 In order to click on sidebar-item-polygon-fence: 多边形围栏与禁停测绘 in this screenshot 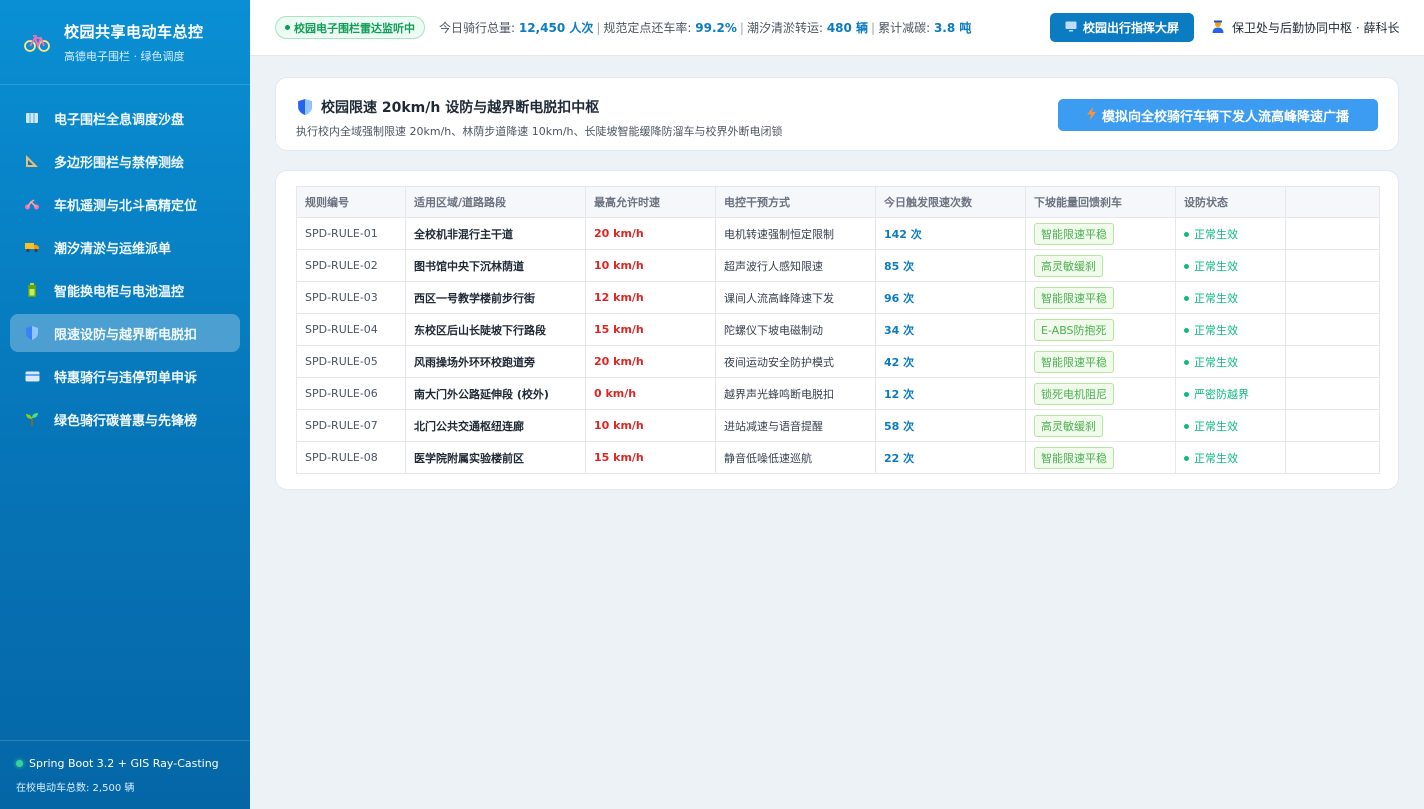, I will do `click(125, 161)`.